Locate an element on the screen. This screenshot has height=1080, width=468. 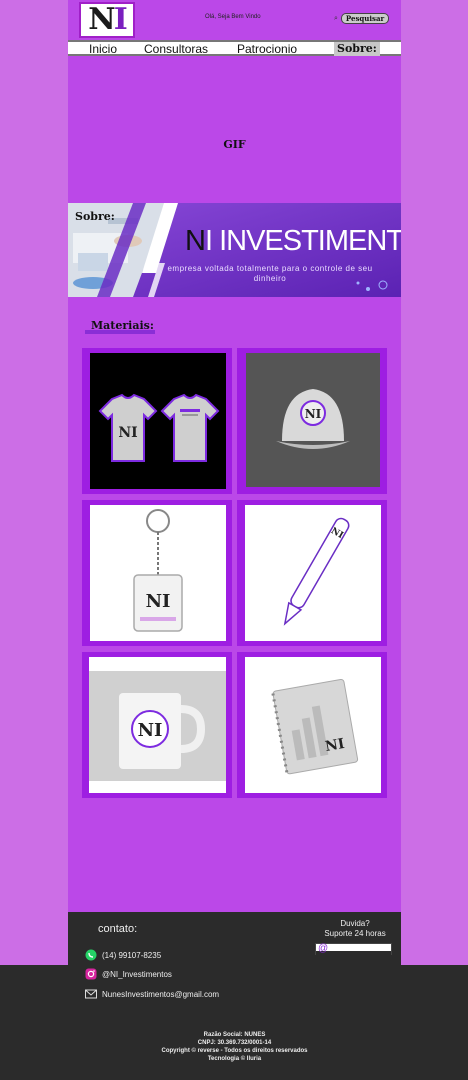
main-nav: Inicio Consultoras Patrocionio Sobre: is located at coordinates (234, 48).